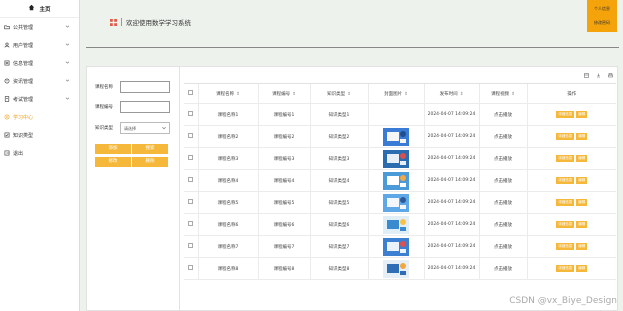 Image resolution: width=623 pixels, height=311 pixels. What do you see at coordinates (39, 81) in the screenshot?
I see `sidebar-item: 资讯管理` at bounding box center [39, 81].